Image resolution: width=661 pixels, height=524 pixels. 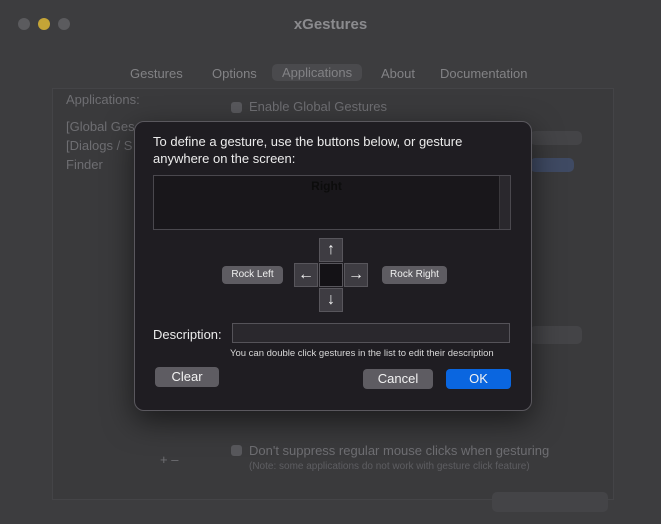 What do you see at coordinates (556, 138) in the screenshot?
I see `background-popup-button` at bounding box center [556, 138].